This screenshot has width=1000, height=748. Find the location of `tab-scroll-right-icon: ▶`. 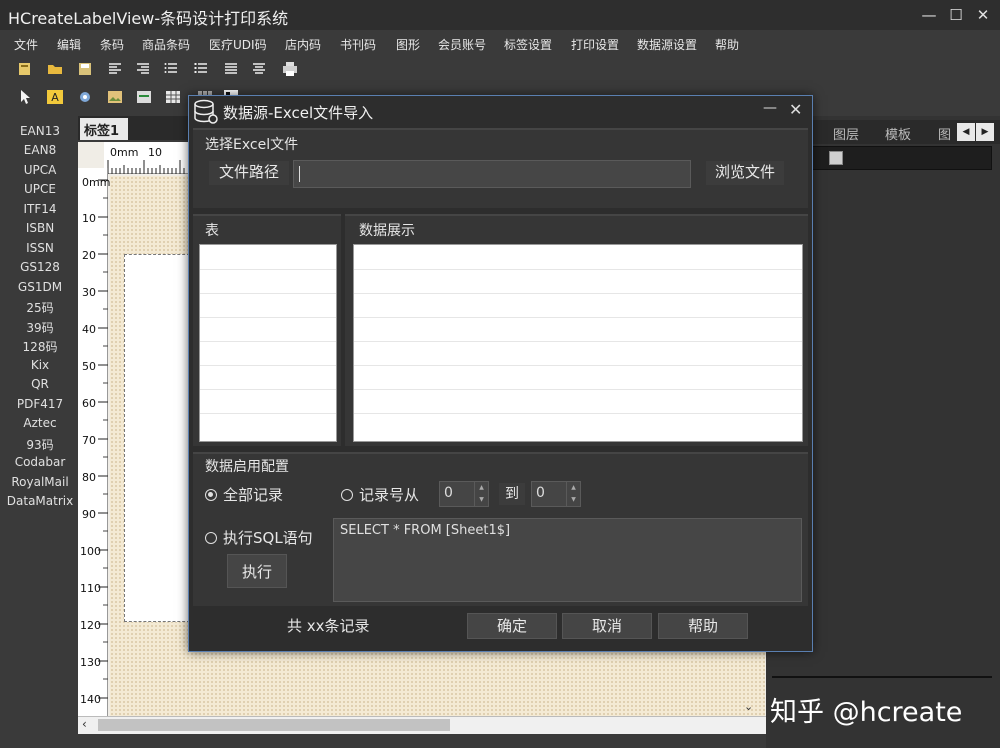

tab-scroll-right-icon: ▶ is located at coordinates (985, 132).